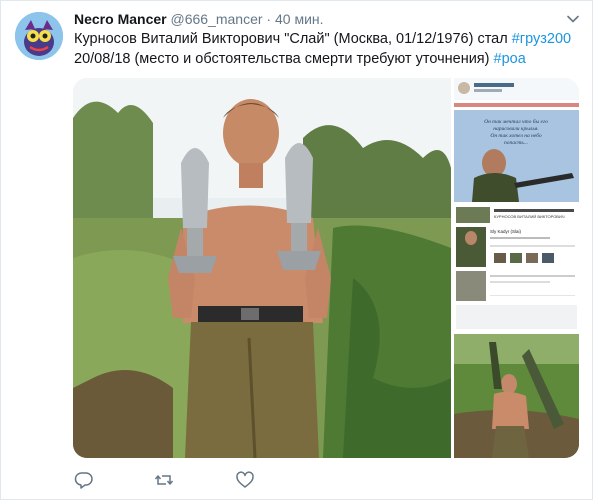 This screenshot has height=500, width=593. Describe the element at coordinates (224, 481) in the screenshot. I see `tweet-actions` at that location.